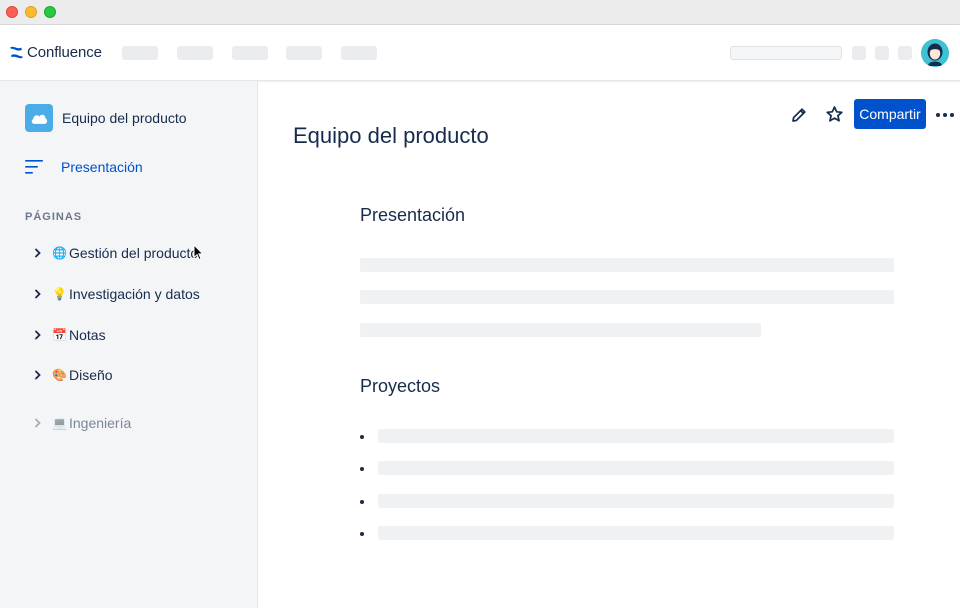 The height and width of the screenshot is (608, 960). What do you see at coordinates (134, 294) in the screenshot?
I see `sidebar-page-label: Investigación y datos` at bounding box center [134, 294].